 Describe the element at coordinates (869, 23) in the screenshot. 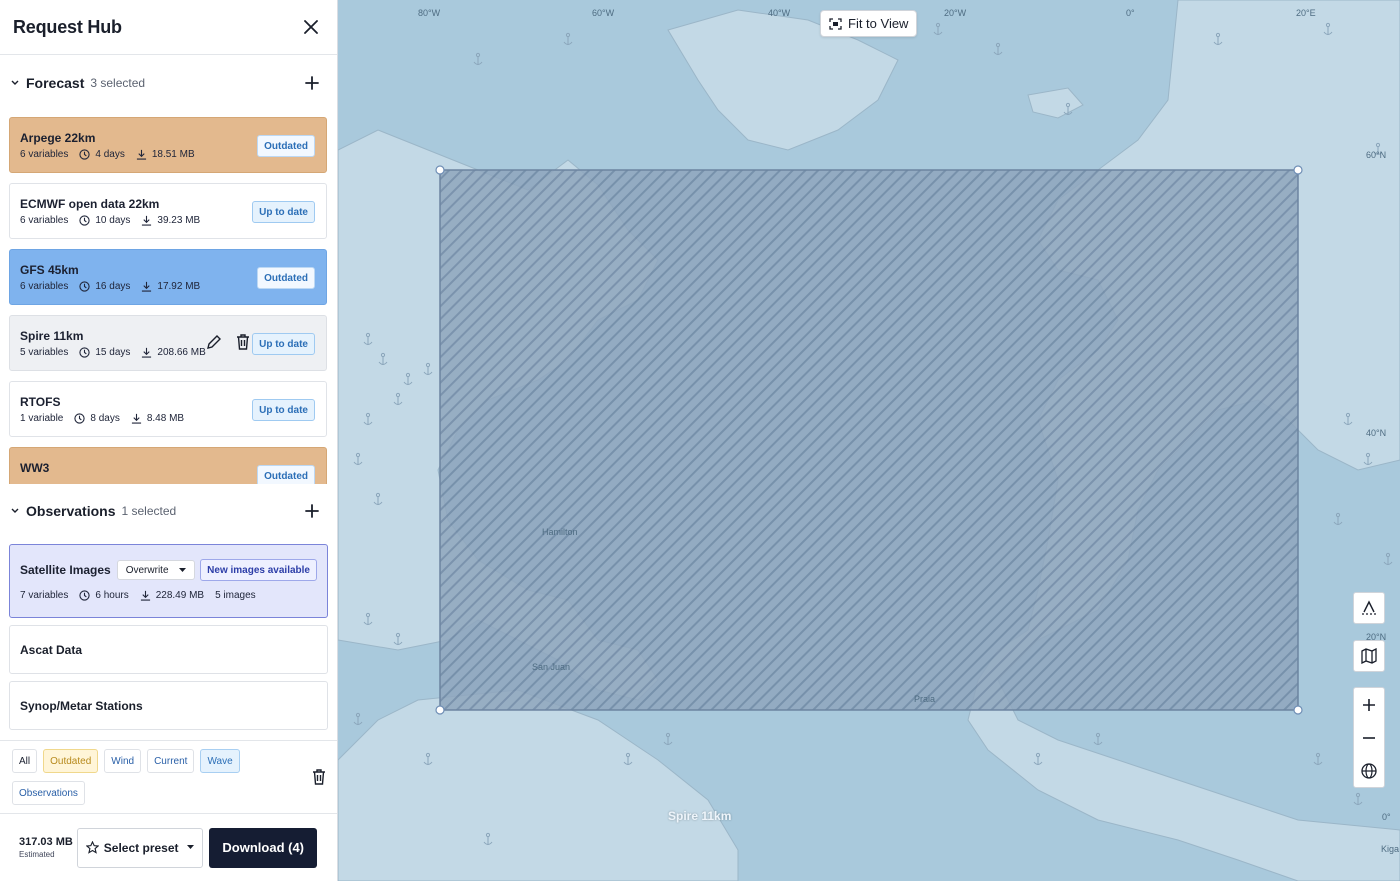

I see `fit-to-view-button: Fit to View` at that location.